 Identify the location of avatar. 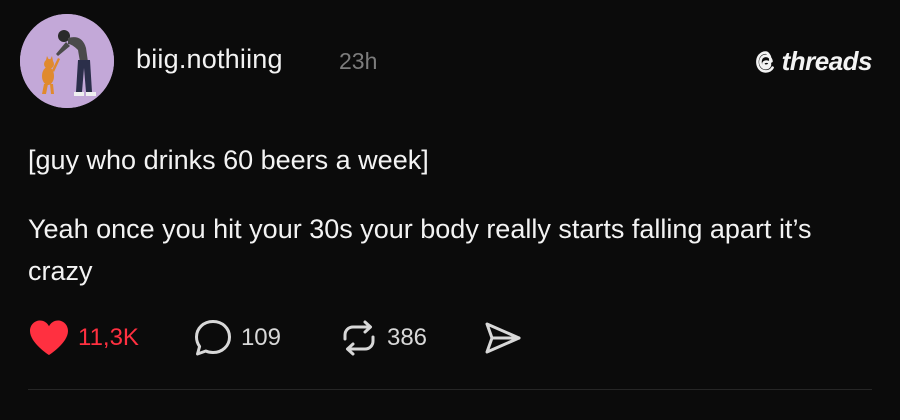
(67, 61).